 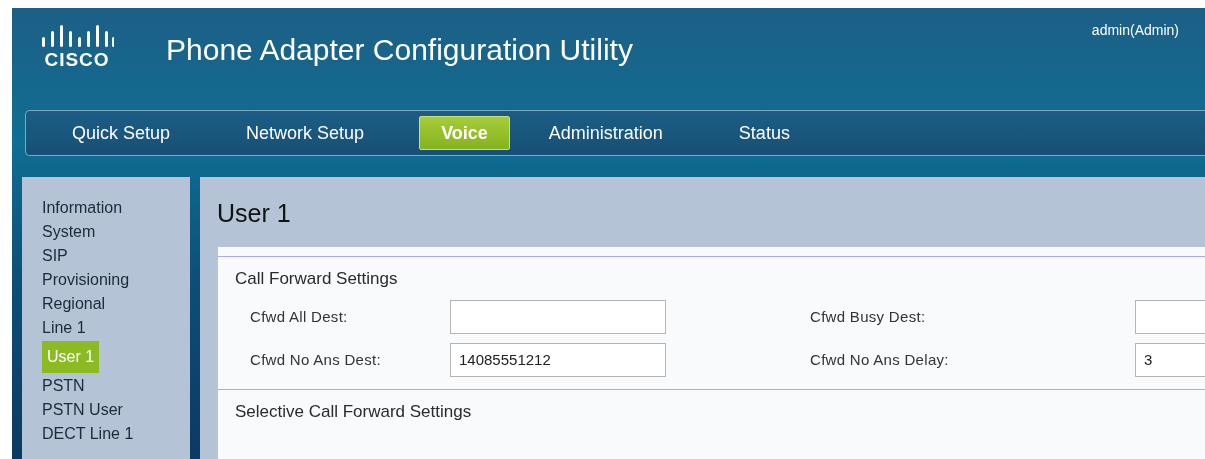 What do you see at coordinates (88, 434) in the screenshot?
I see `sidebar-item: DECT Line 1` at bounding box center [88, 434].